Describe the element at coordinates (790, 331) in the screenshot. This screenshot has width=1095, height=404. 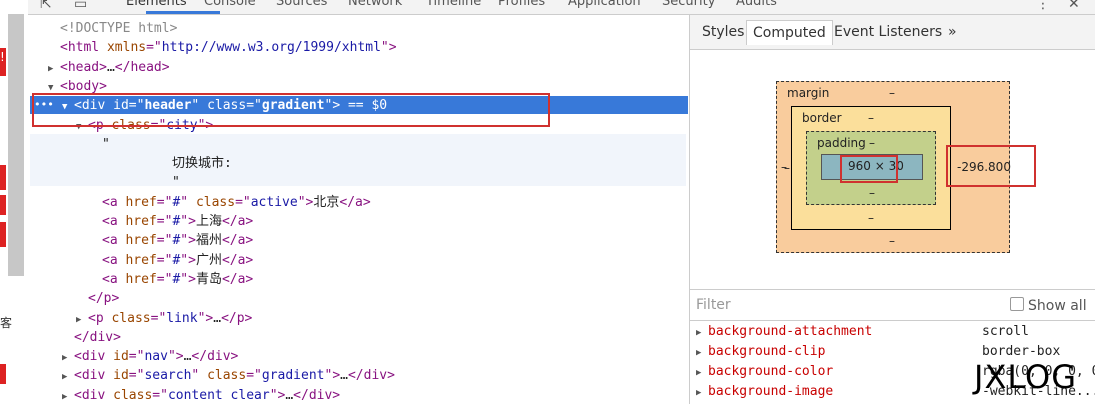
I see `property-name: background-attachment` at that location.